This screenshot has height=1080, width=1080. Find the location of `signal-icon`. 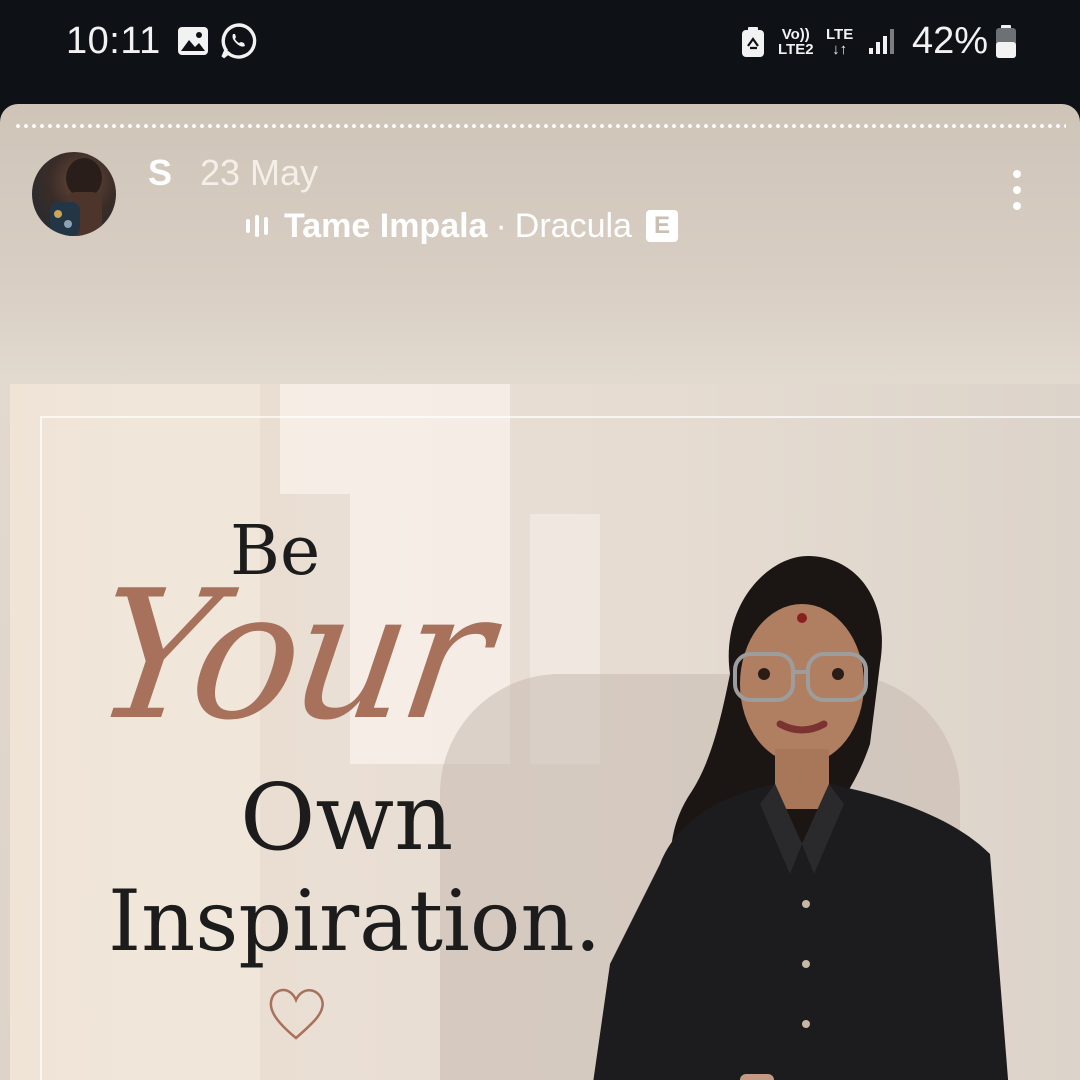

signal-icon is located at coordinates (881, 41).